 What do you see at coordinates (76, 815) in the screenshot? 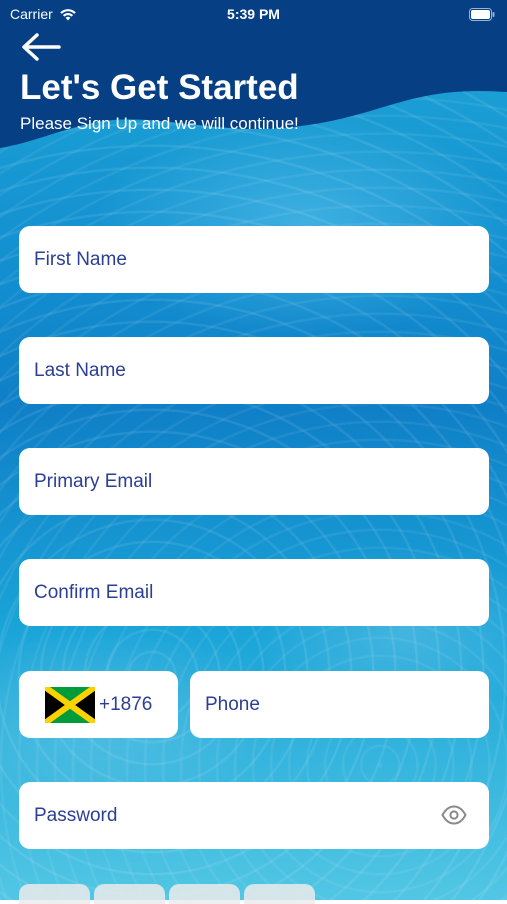
I see `password-placeholder: Password` at bounding box center [76, 815].